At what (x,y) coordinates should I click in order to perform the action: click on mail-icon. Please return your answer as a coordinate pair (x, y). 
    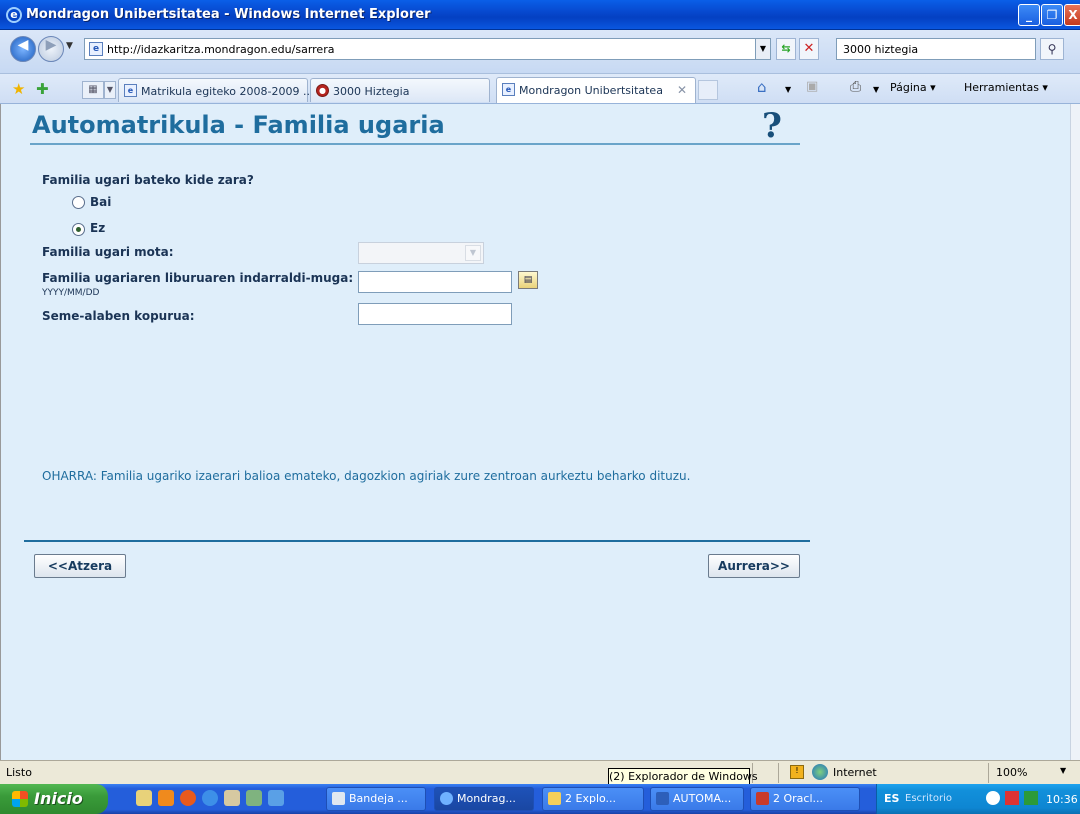
    Looking at the image, I should click on (338, 798).